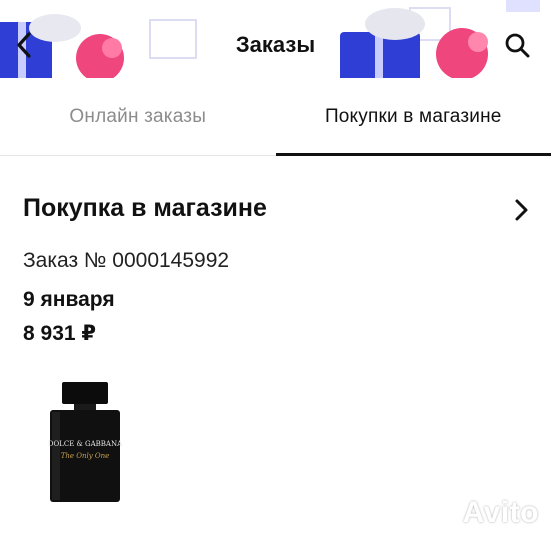 Image resolution: width=551 pixels, height=540 pixels. What do you see at coordinates (521, 210) in the screenshot?
I see `chevron-right-icon` at bounding box center [521, 210].